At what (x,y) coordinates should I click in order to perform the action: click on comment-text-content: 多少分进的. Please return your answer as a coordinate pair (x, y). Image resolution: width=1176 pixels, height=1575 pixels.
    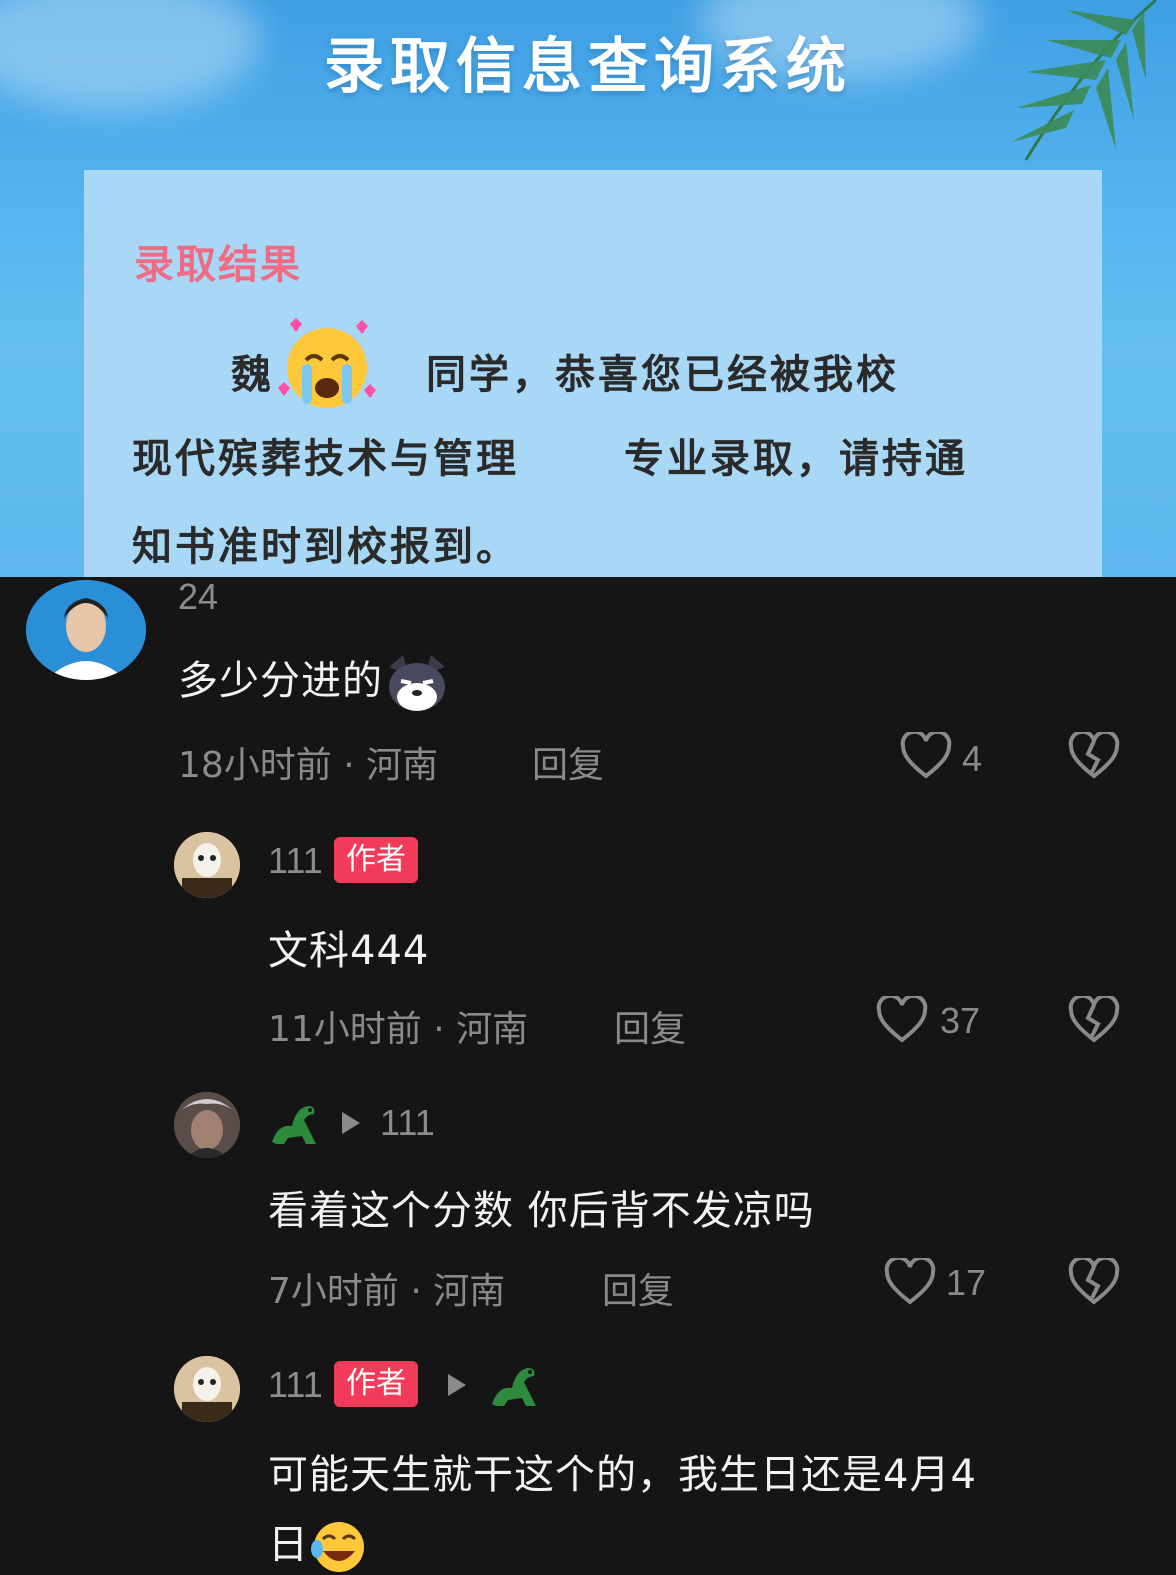
    Looking at the image, I should click on (280, 681).